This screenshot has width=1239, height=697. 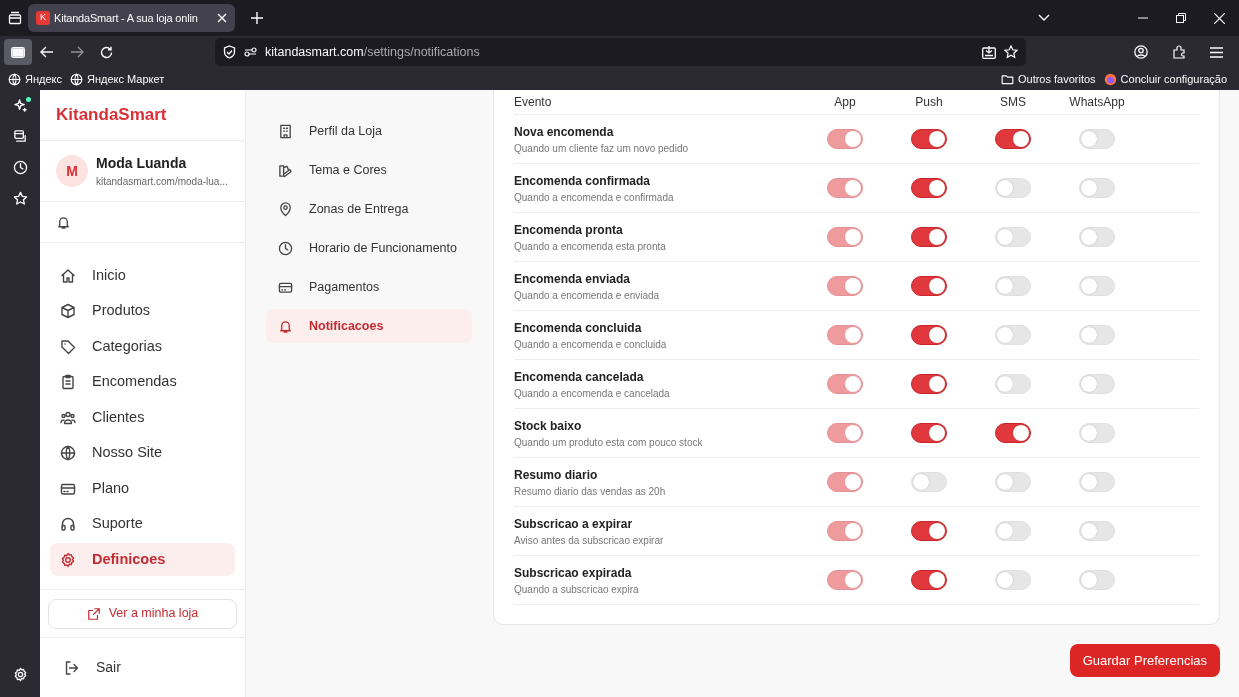 I want to click on nav-item: Produtos, so click(x=142, y=311).